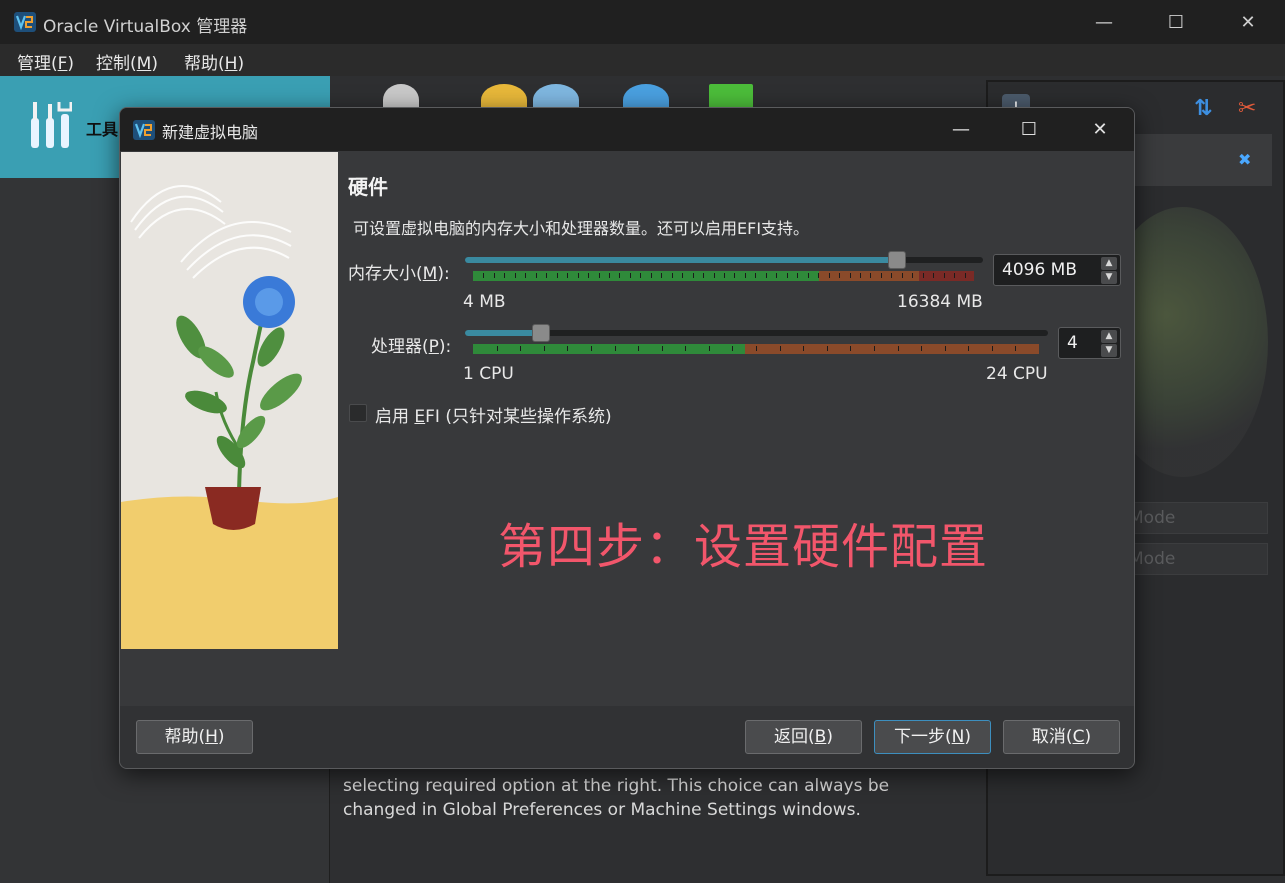  What do you see at coordinates (1109, 263) in the screenshot?
I see `memory-up-arrow-icon: ▲` at bounding box center [1109, 263].